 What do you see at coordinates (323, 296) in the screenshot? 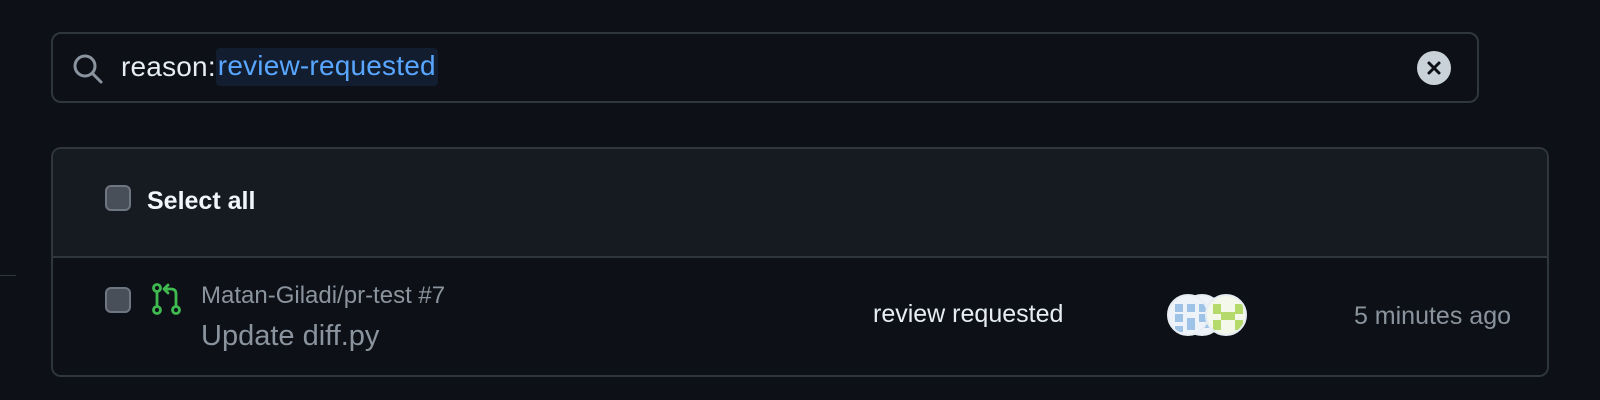
I see `repo-name: Matan-Giladi/pr-test #7` at bounding box center [323, 296].